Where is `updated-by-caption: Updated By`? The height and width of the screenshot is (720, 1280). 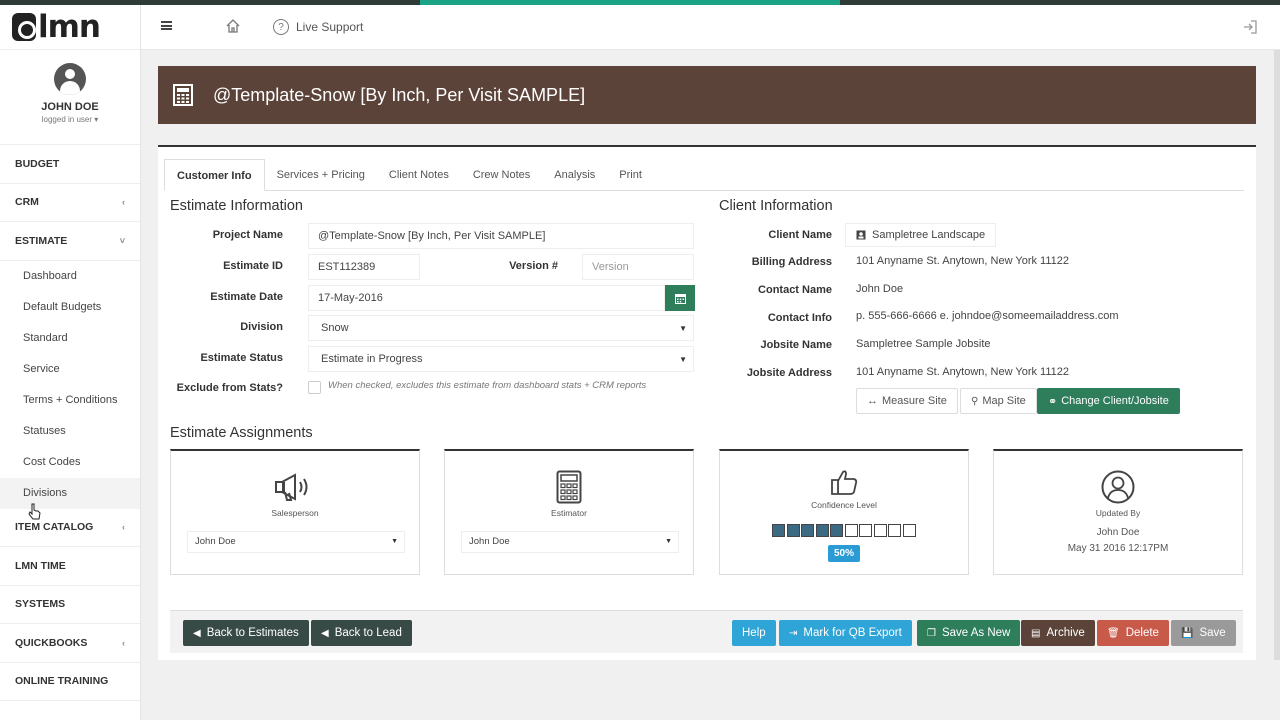 updated-by-caption: Updated By is located at coordinates (1118, 513).